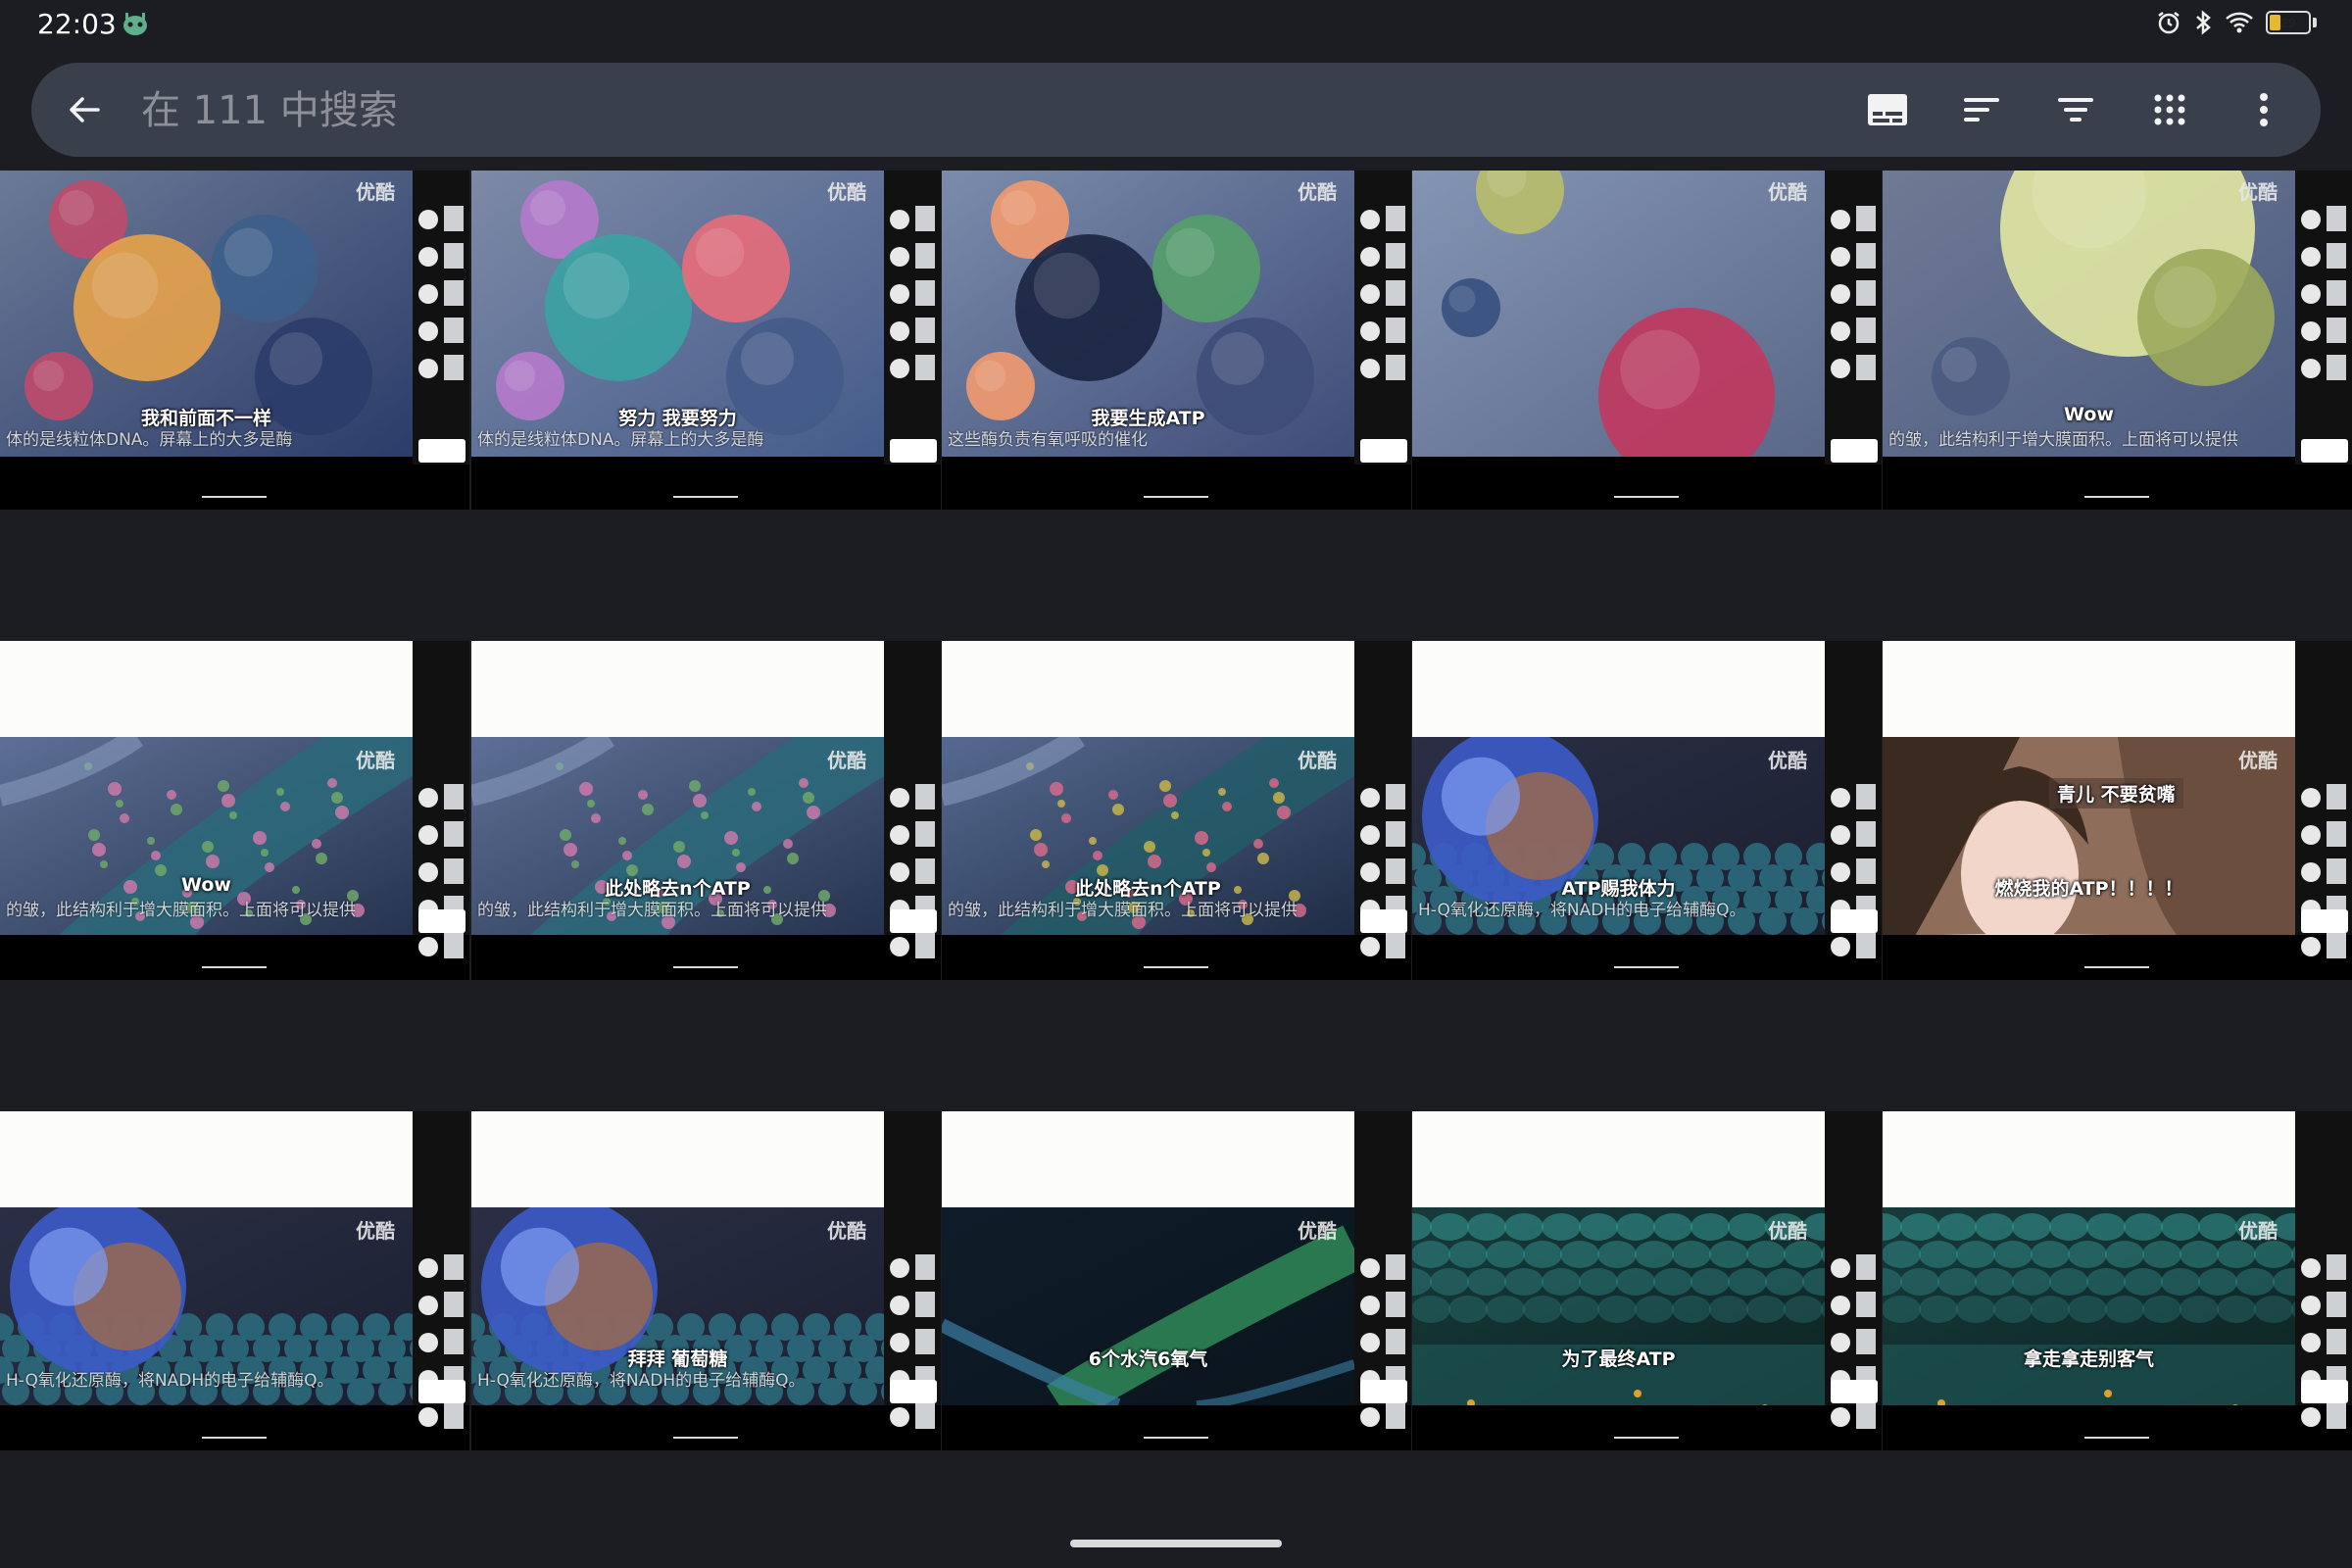 The width and height of the screenshot is (2352, 1568). I want to click on video-thumbnail: 优酷 青儿 不要贫嘴 燃烧我的ATP！！！！, so click(2117, 810).